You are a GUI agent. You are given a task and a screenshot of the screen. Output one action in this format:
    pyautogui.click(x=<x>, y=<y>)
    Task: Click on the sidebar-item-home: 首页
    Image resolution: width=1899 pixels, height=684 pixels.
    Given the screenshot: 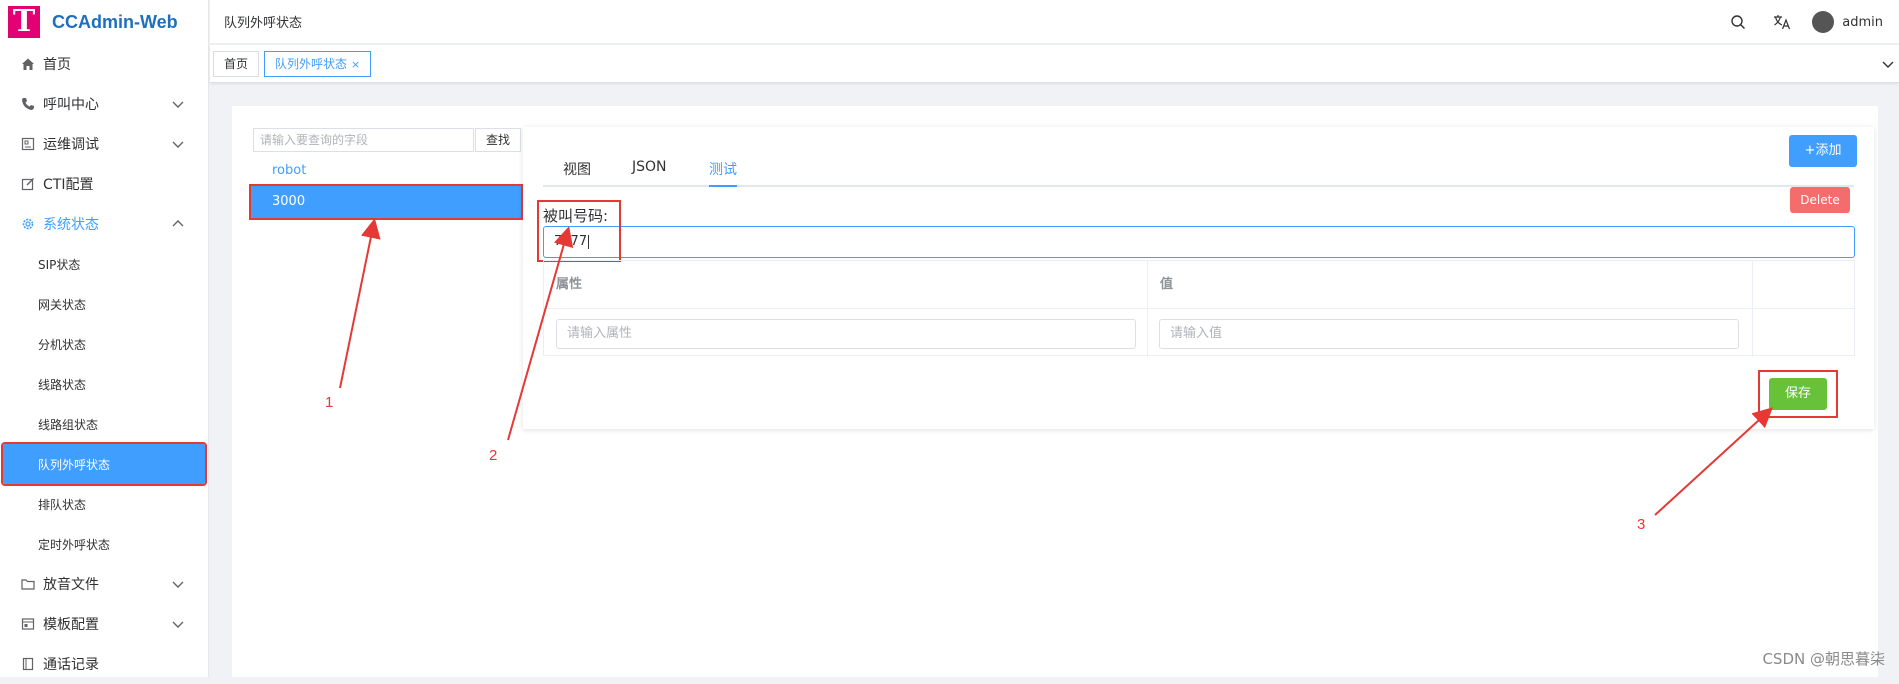 What is the action you would take?
    pyautogui.click(x=104, y=64)
    